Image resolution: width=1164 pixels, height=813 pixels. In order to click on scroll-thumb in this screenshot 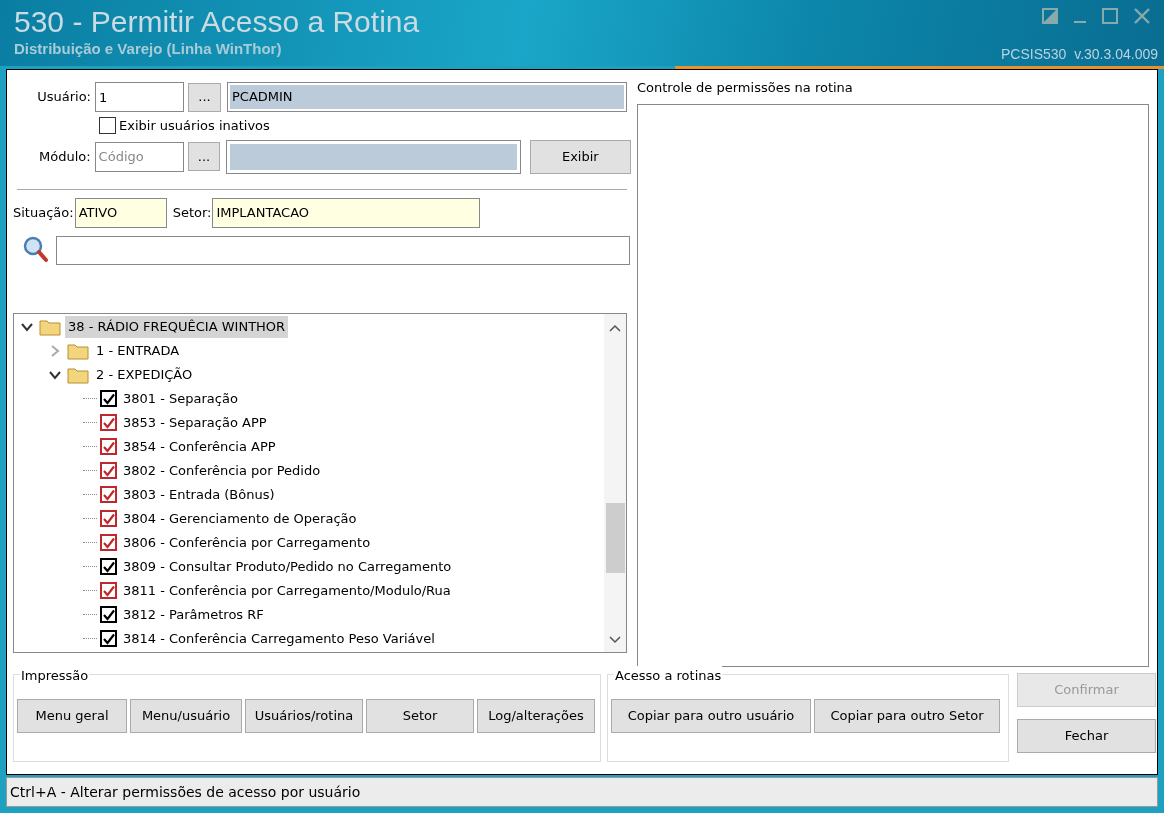, I will do `click(615, 537)`.